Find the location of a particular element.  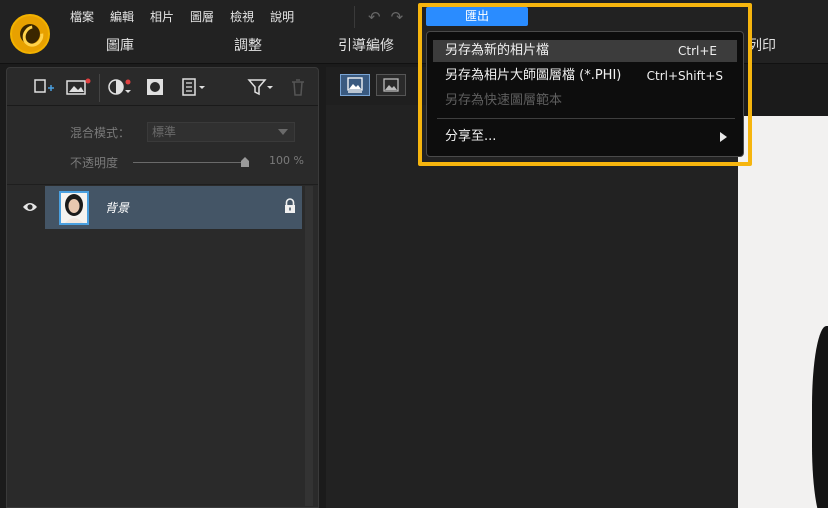

filter-icon is located at coordinates (260, 87).